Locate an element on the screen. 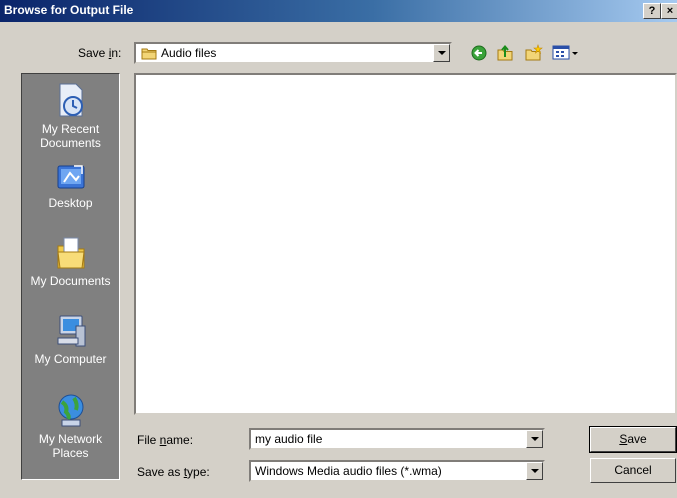 This screenshot has width=677, height=498. place-my-documents: My Documents is located at coordinates (70, 261).